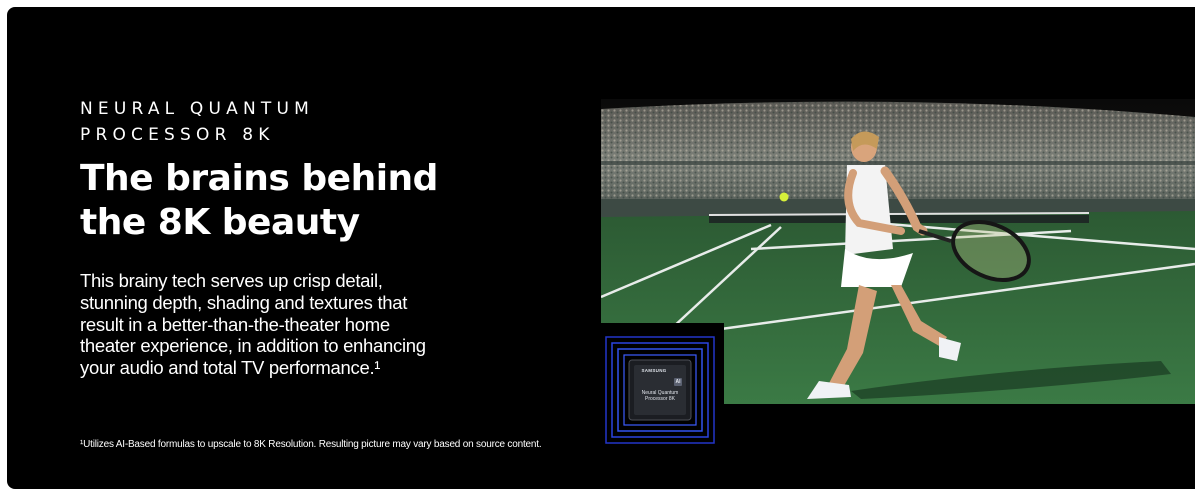 This screenshot has width=1195, height=489. What do you see at coordinates (235, 324) in the screenshot?
I see `body-line-3: result in a better-than-the-theater home` at bounding box center [235, 324].